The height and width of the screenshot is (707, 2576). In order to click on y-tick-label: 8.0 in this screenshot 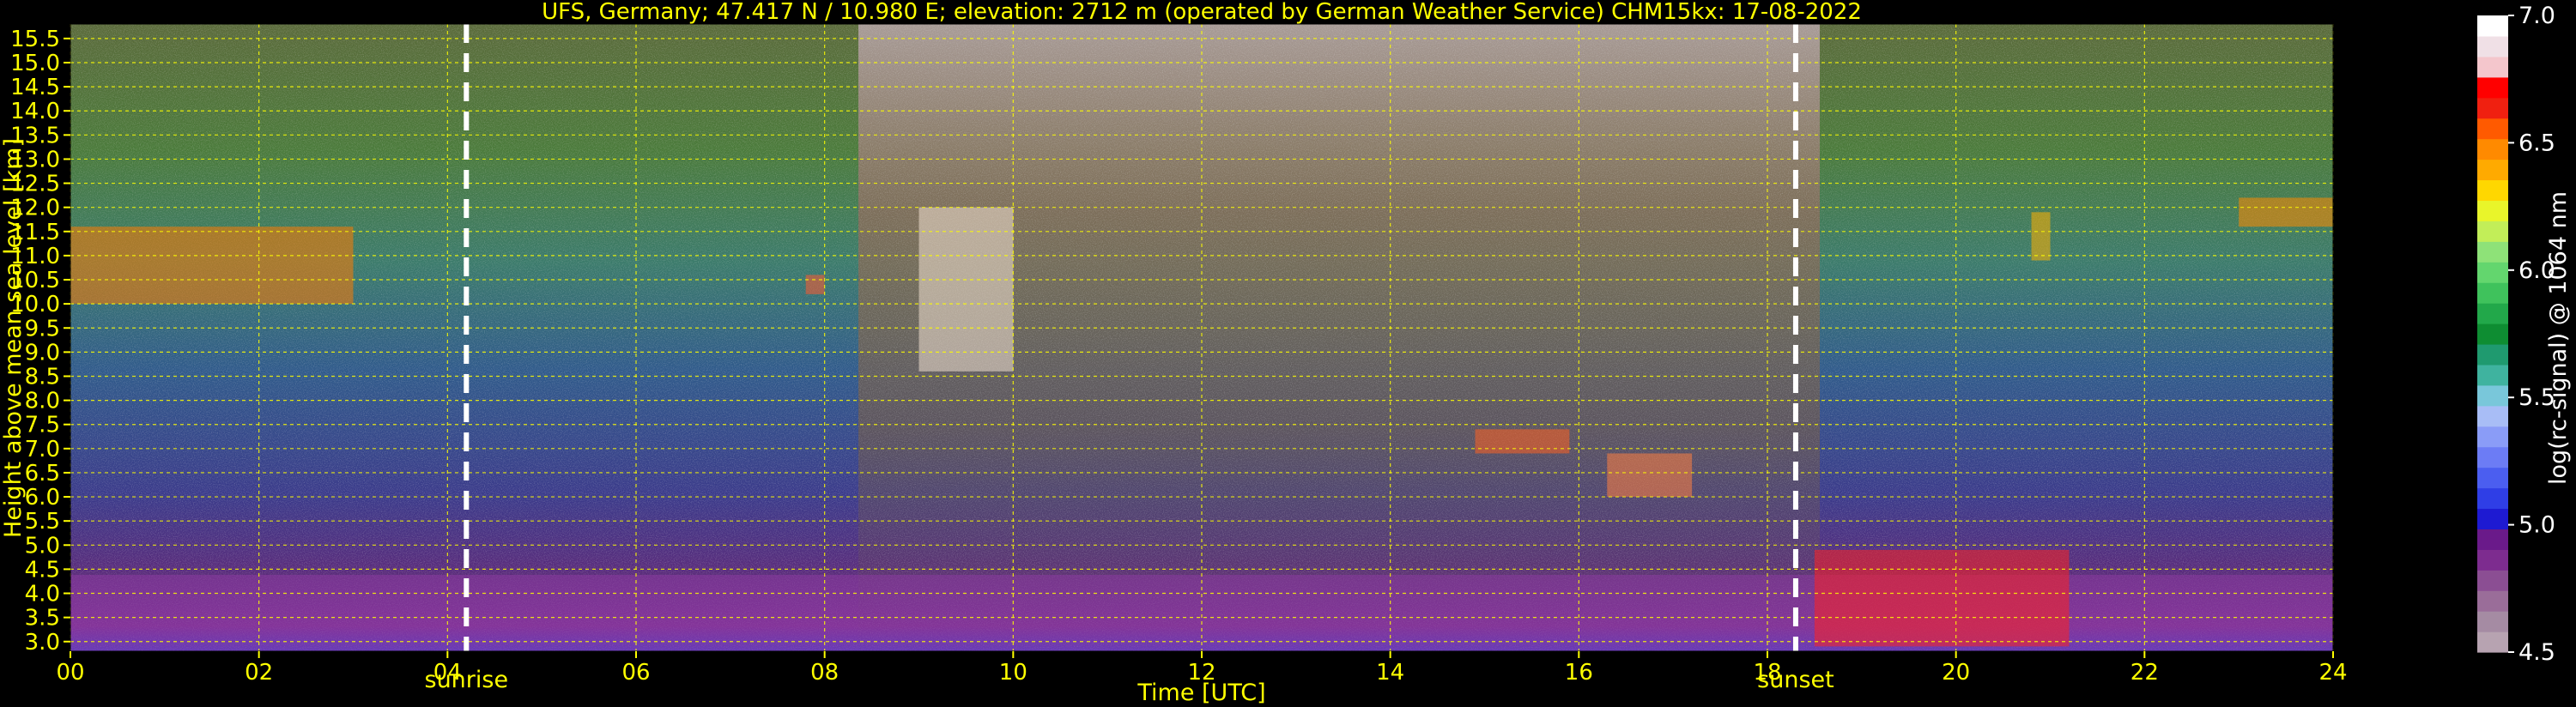, I will do `click(42, 402)`.